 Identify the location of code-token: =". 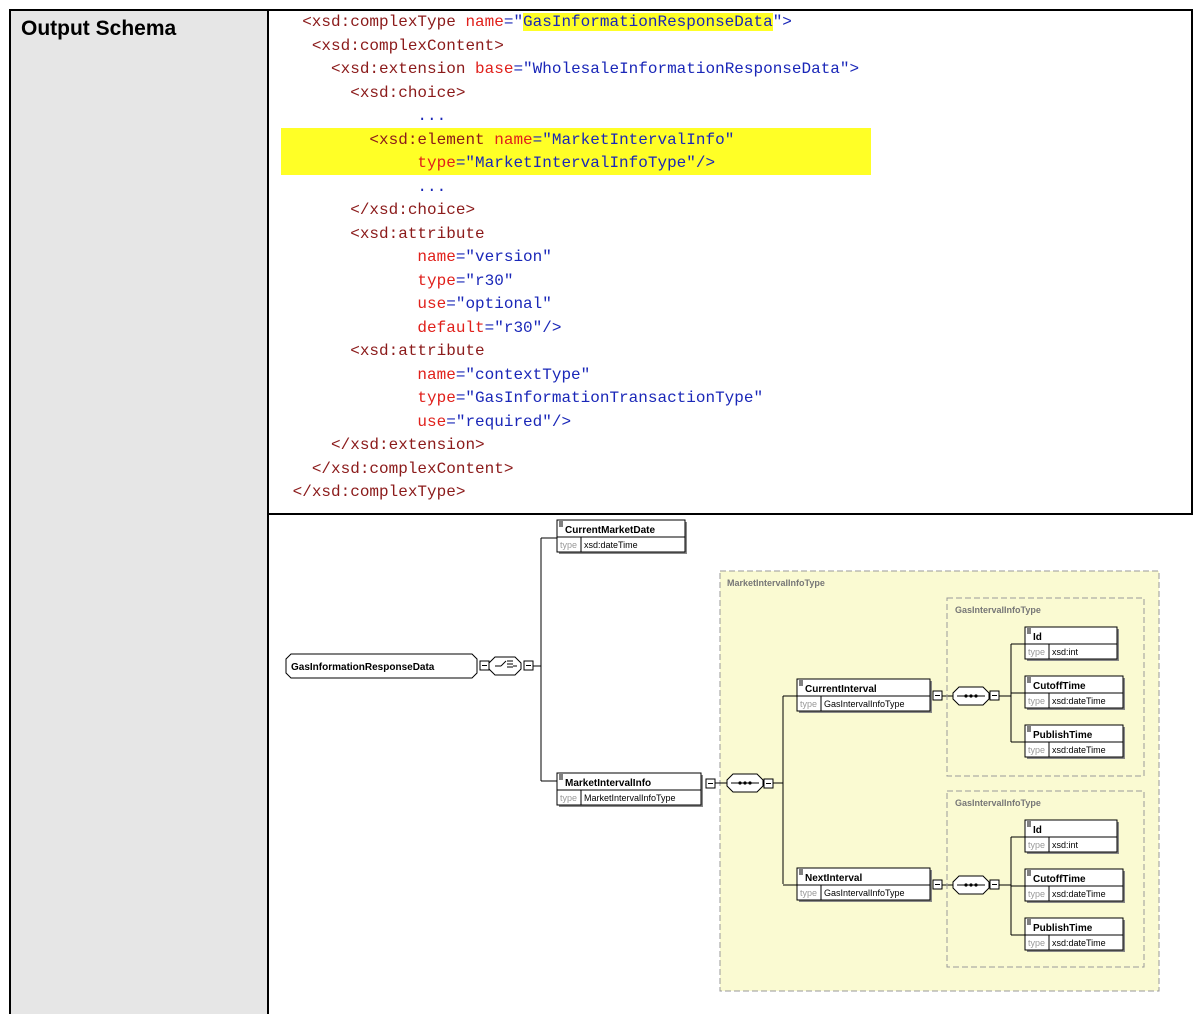
(513, 22).